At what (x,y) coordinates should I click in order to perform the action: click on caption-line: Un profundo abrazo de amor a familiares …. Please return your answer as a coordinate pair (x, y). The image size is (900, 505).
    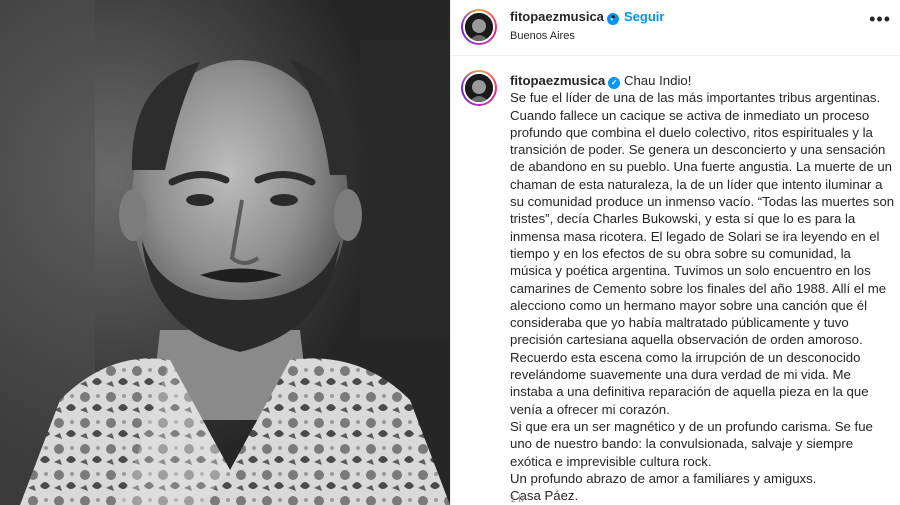
    Looking at the image, I should click on (663, 478).